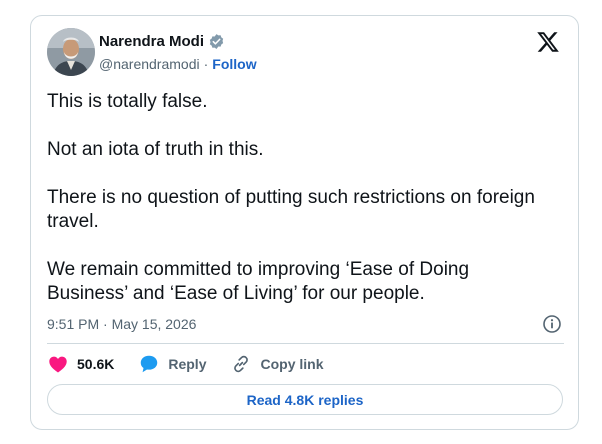 The height and width of the screenshot is (444, 602). Describe the element at coordinates (96, 364) in the screenshot. I see `like-count: 50.6K` at that location.